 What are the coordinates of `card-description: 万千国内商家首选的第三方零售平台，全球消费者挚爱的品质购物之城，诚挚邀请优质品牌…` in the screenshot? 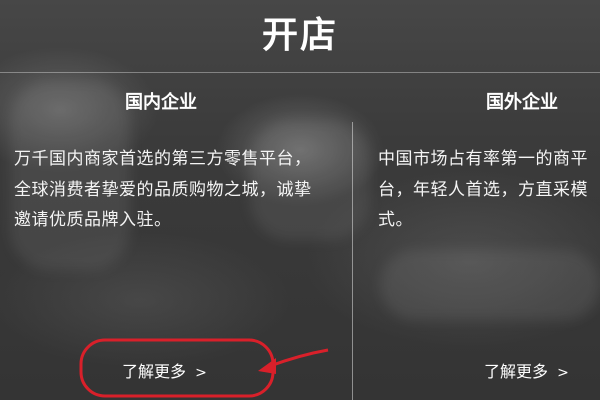 It's located at (163, 189).